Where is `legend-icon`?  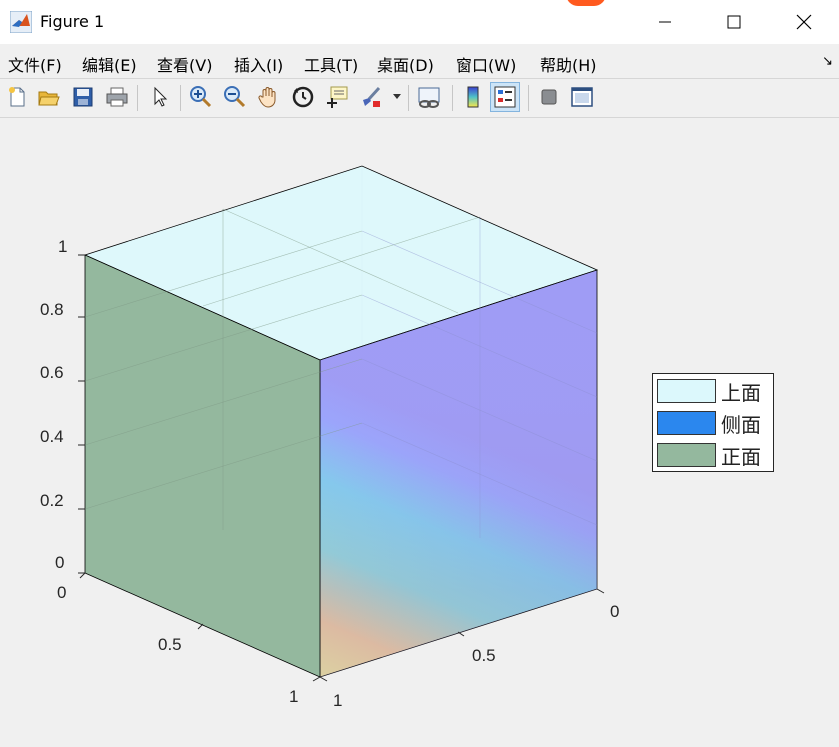
legend-icon is located at coordinates (505, 97).